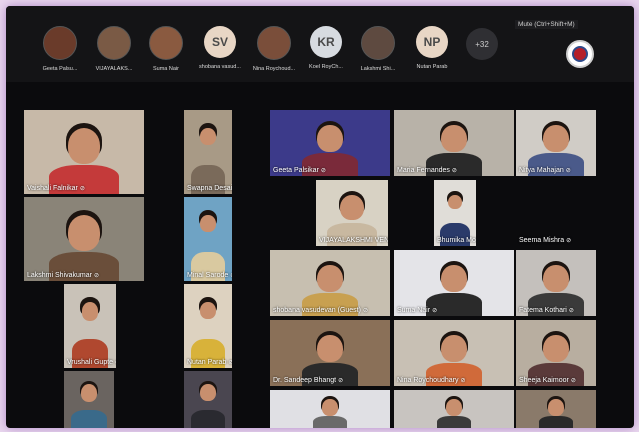 The width and height of the screenshot is (639, 432). Describe the element at coordinates (208, 326) in the screenshot. I see `video-tile: Nutan Parab ⊘` at that location.